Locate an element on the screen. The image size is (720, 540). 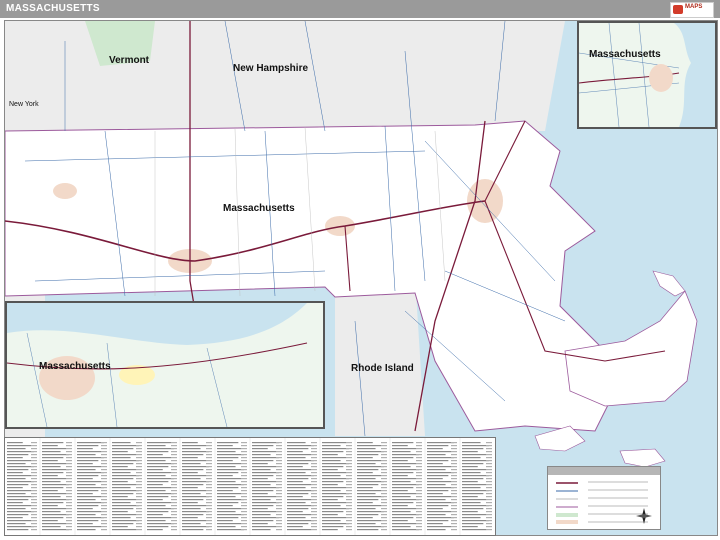
legend-title is located at coordinates (604, 471).